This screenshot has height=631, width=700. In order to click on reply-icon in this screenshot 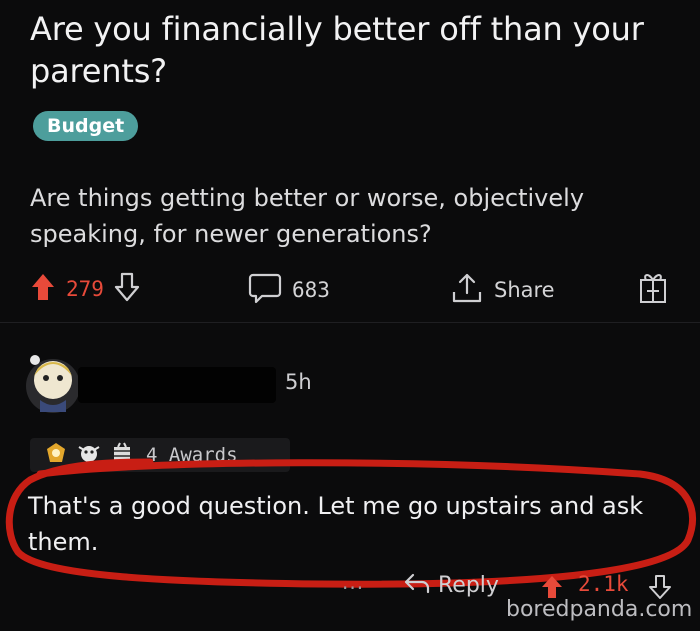, I will do `click(417, 585)`.